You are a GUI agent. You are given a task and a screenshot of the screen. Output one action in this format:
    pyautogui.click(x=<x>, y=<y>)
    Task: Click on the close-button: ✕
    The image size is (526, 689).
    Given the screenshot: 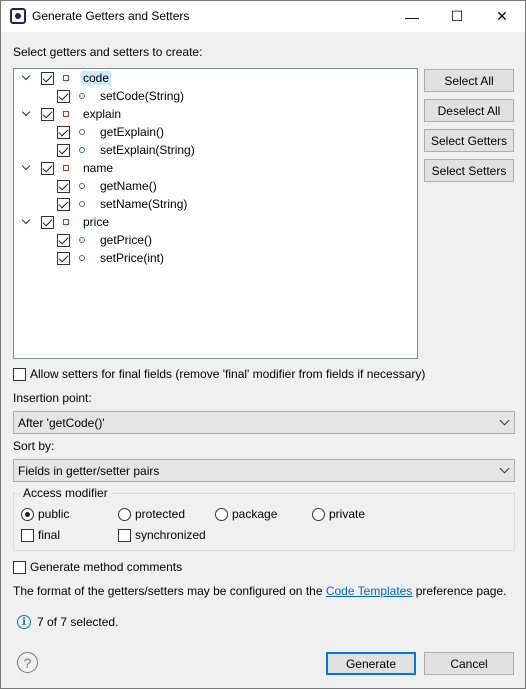 What is the action you would take?
    pyautogui.click(x=502, y=16)
    